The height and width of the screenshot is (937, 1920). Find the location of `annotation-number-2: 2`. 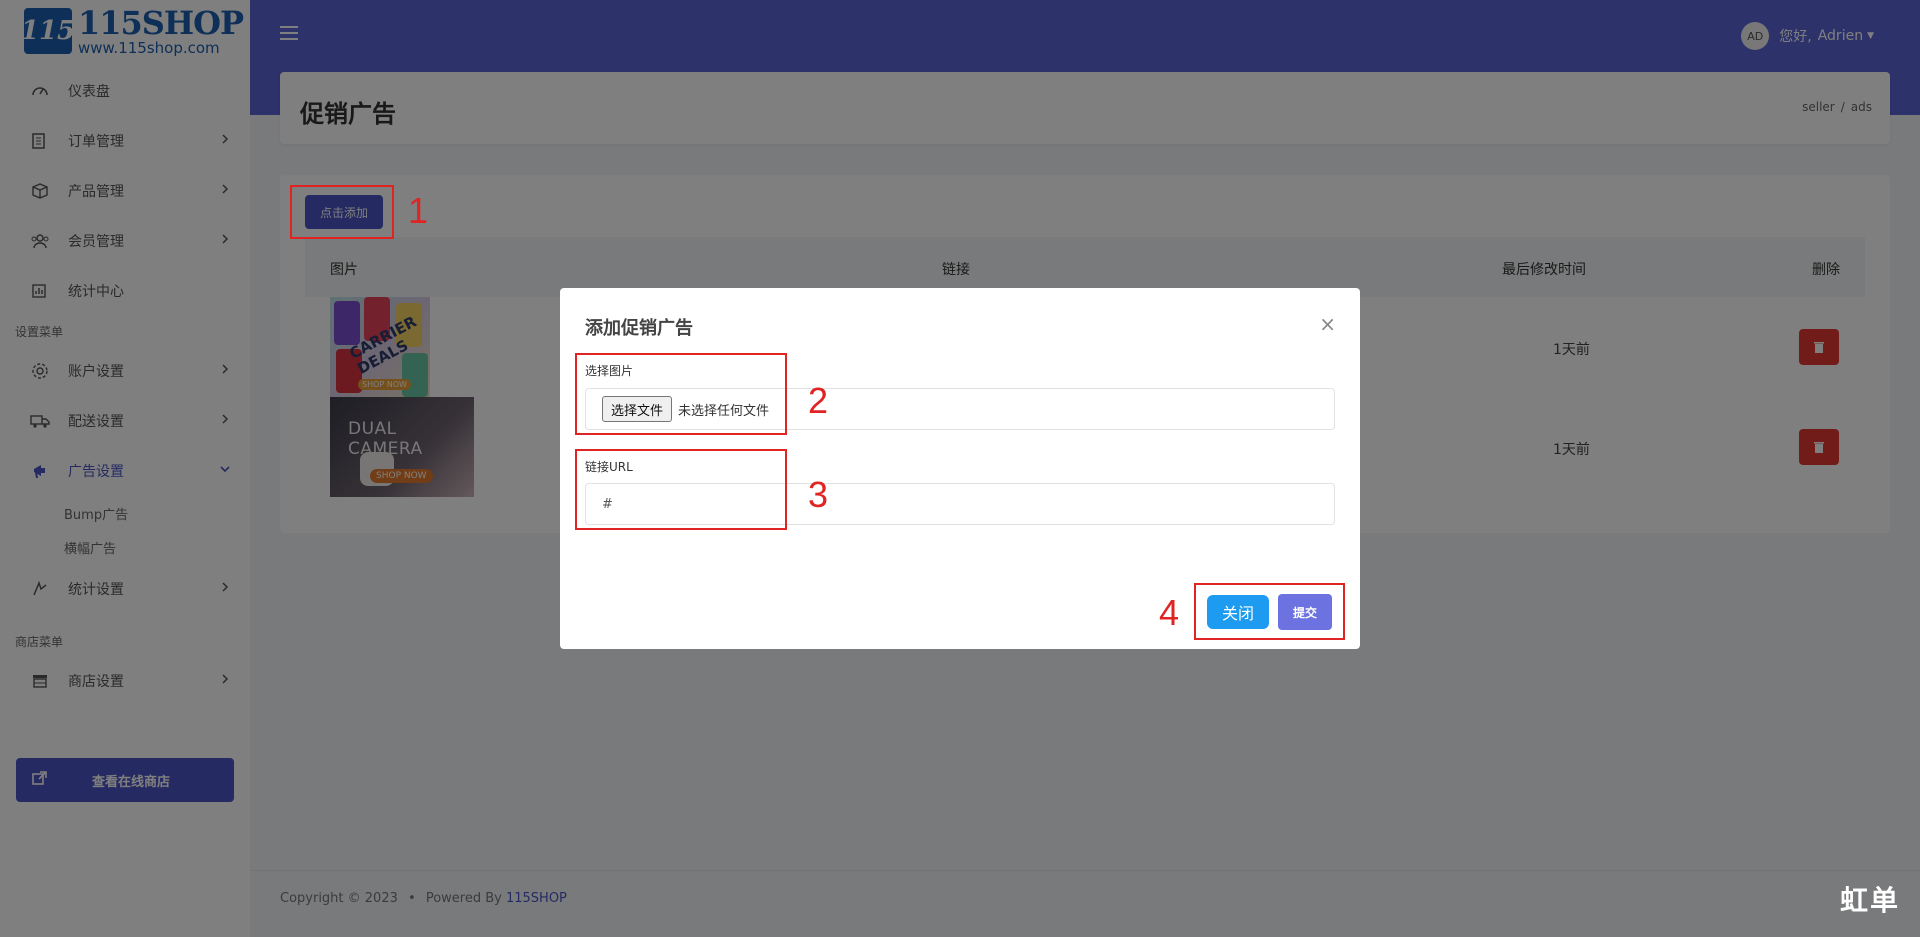

annotation-number-2: 2 is located at coordinates (818, 400).